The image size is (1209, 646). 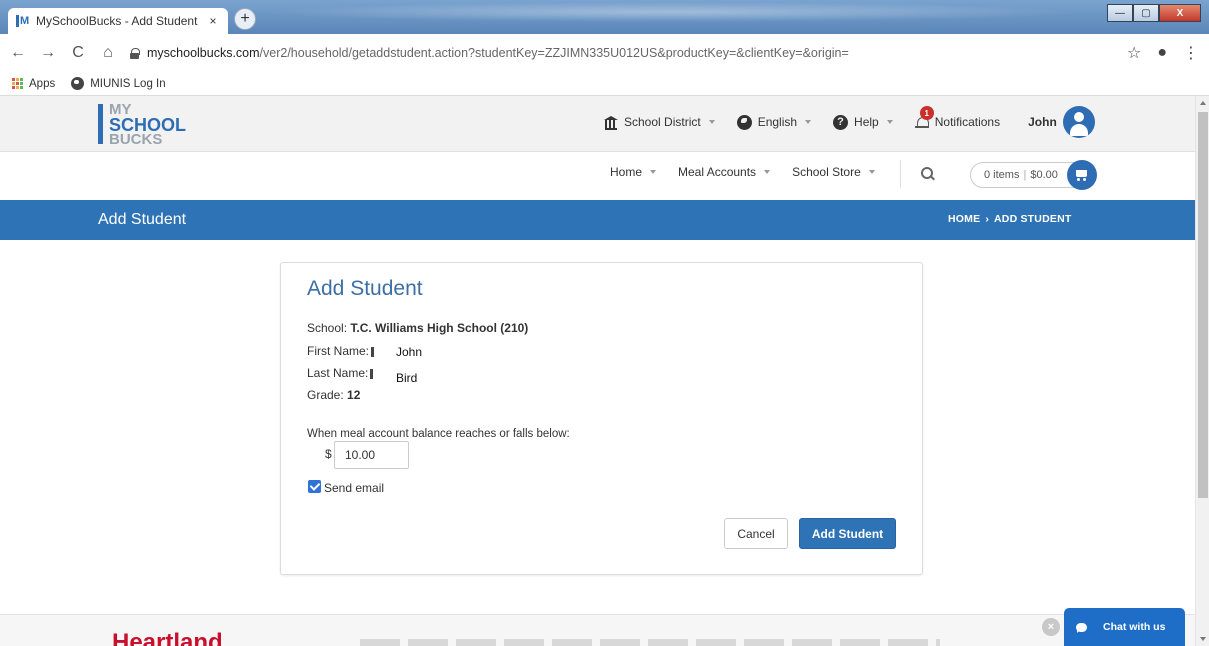 What do you see at coordinates (23, 21) in the screenshot?
I see `site-favicon-icon: M` at bounding box center [23, 21].